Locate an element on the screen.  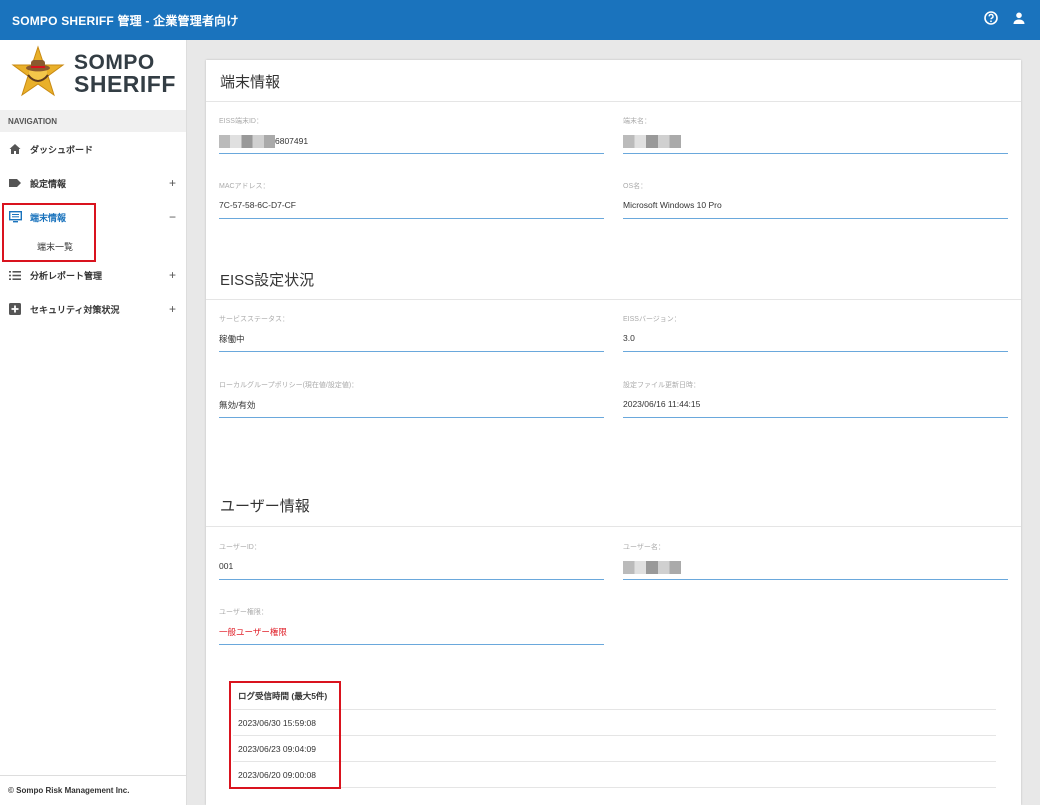
field-label: ユーザー名： is located at coordinates (644, 547).